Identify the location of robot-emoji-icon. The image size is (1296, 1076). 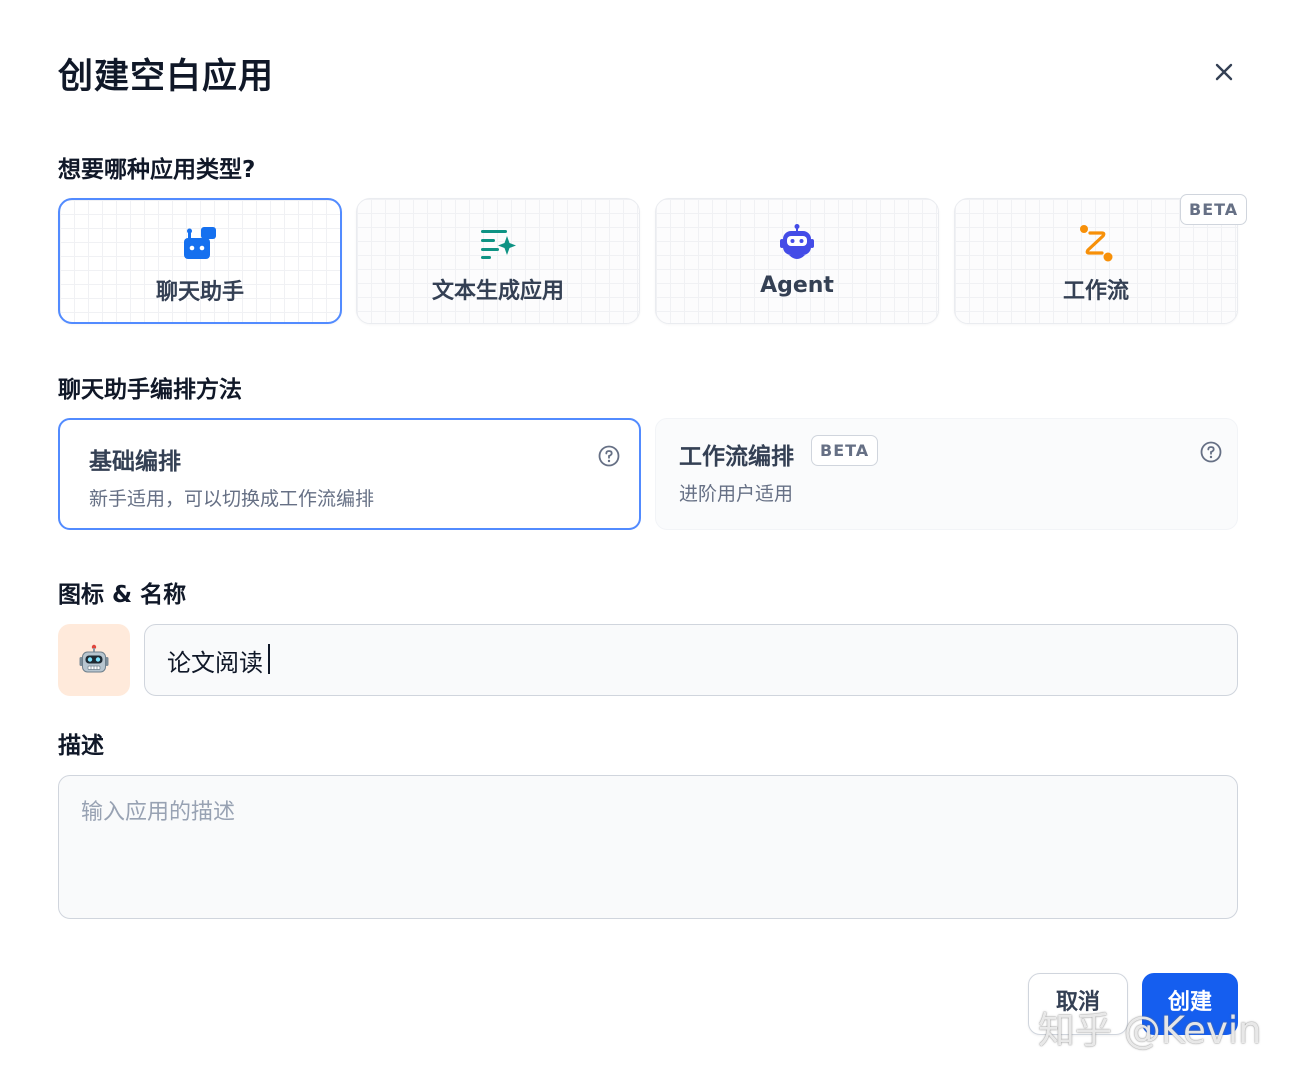
(94, 658).